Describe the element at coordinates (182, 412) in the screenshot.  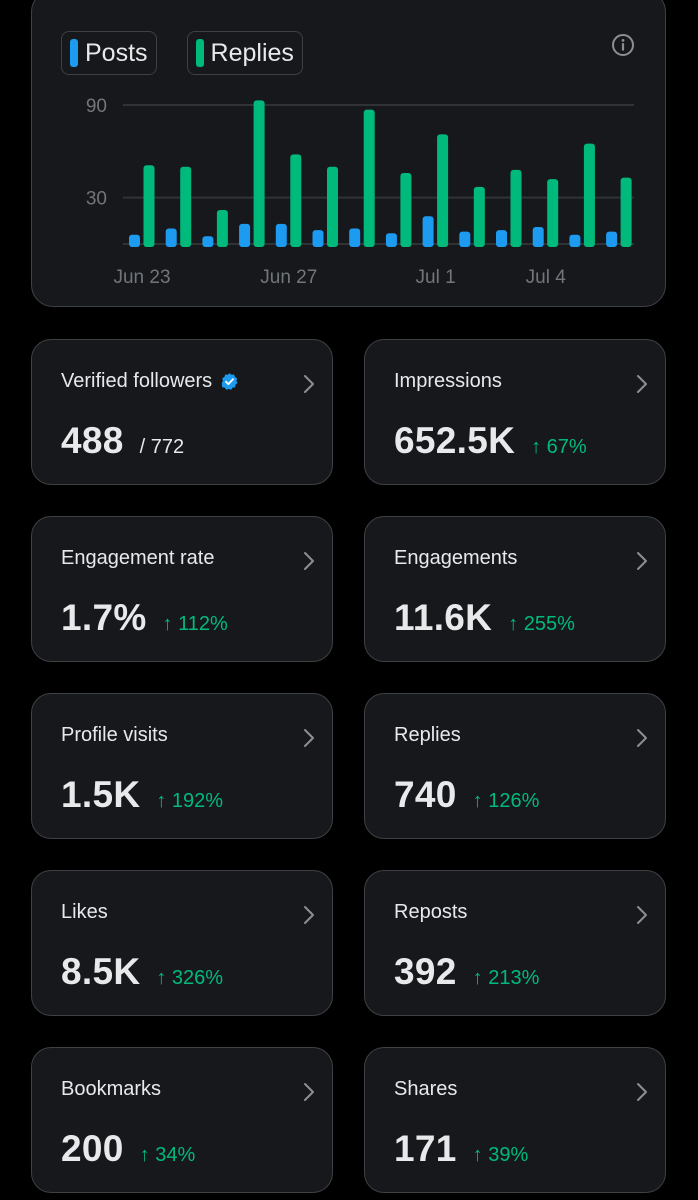
I see `metric-card-verified-followers: Verified followers 488 / 772` at that location.